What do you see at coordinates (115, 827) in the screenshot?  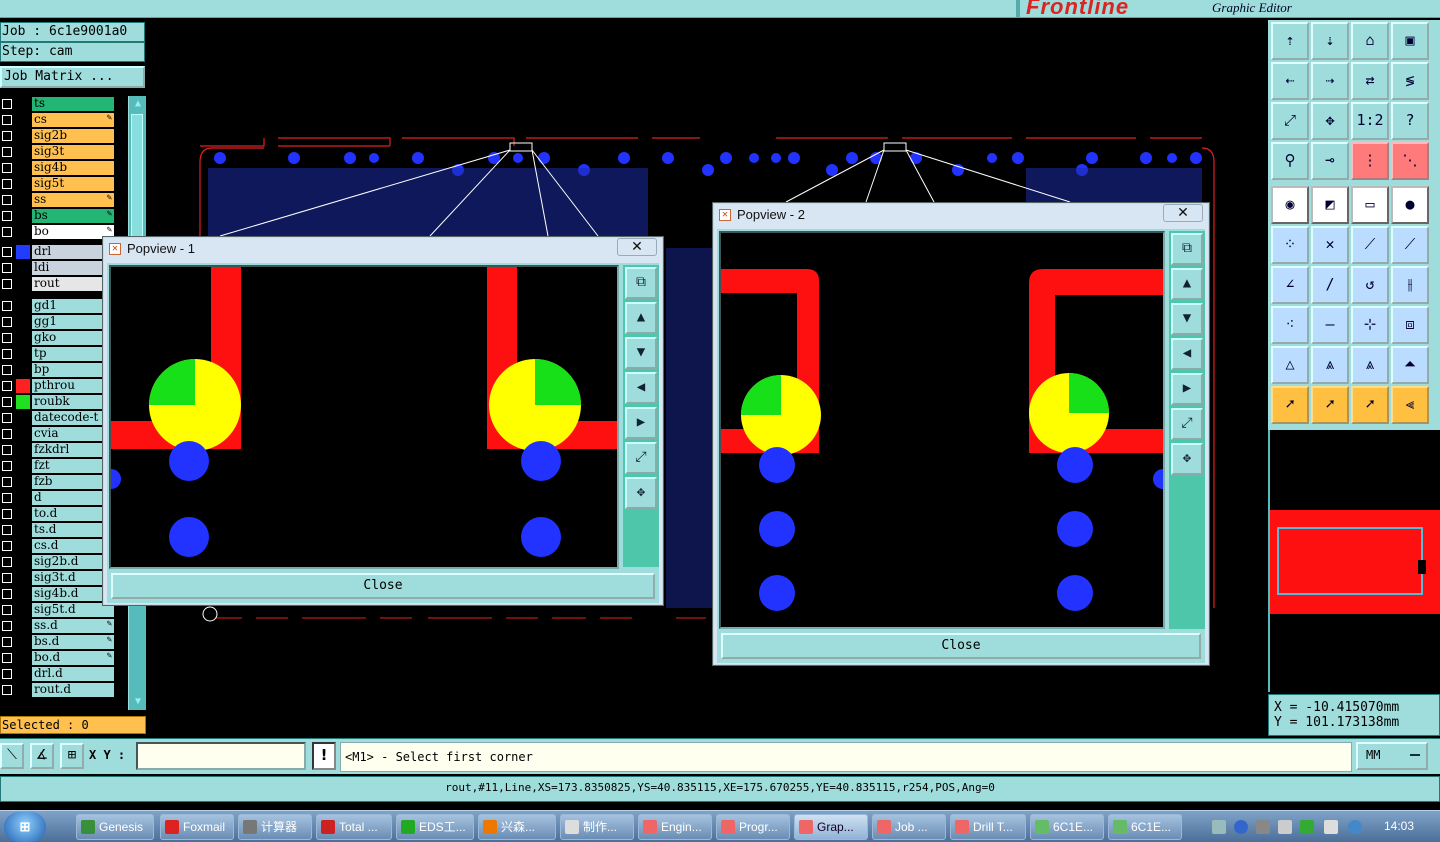 I see `taskbar-item: Genesis` at bounding box center [115, 827].